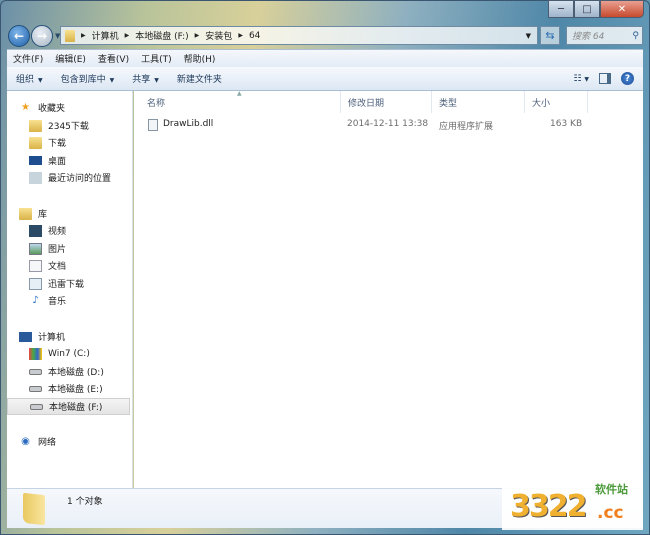 Image resolution: width=650 pixels, height=535 pixels. I want to click on share-button: 共享 ▼, so click(145, 78).